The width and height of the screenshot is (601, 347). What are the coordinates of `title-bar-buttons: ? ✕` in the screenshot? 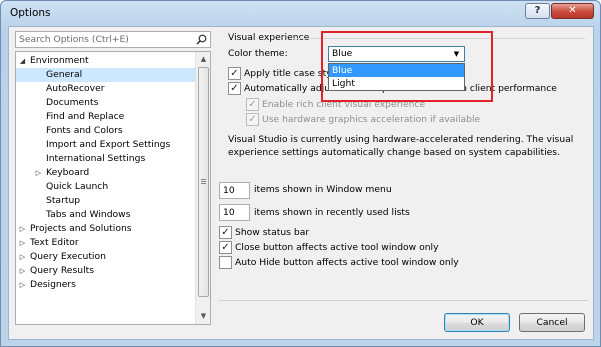 It's located at (559, 11).